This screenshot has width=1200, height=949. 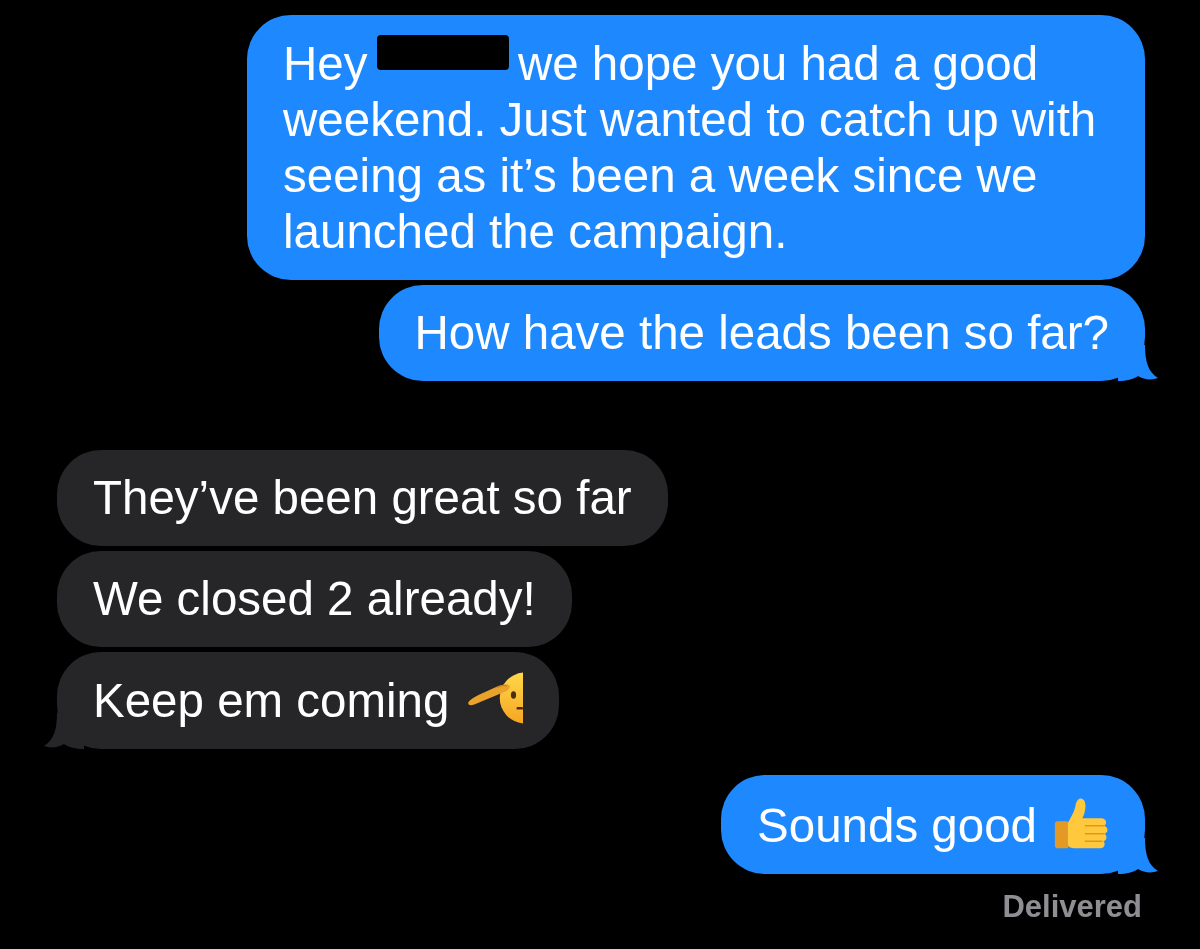 I want to click on message-text: They’ve been great so far, so click(x=362, y=498).